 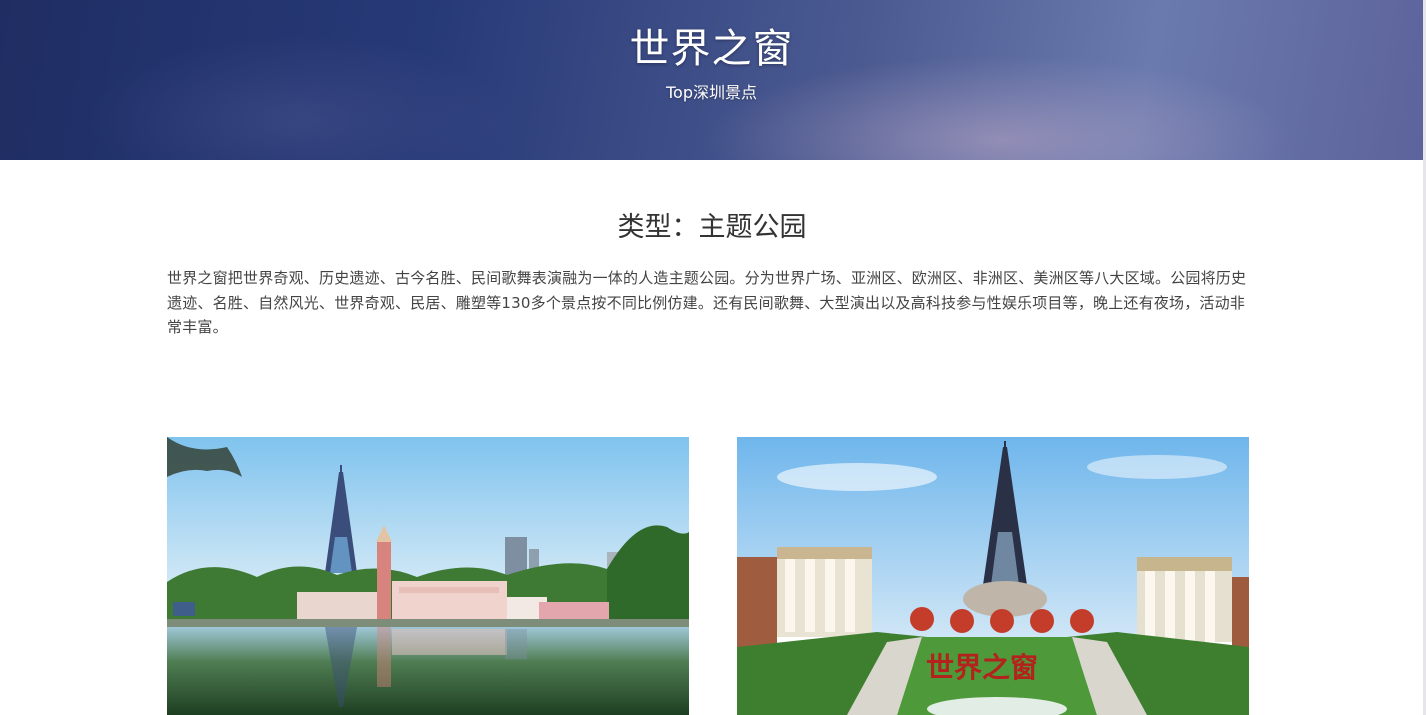 I want to click on flower-bed-sign-text: 世界之窗, so click(x=982, y=667).